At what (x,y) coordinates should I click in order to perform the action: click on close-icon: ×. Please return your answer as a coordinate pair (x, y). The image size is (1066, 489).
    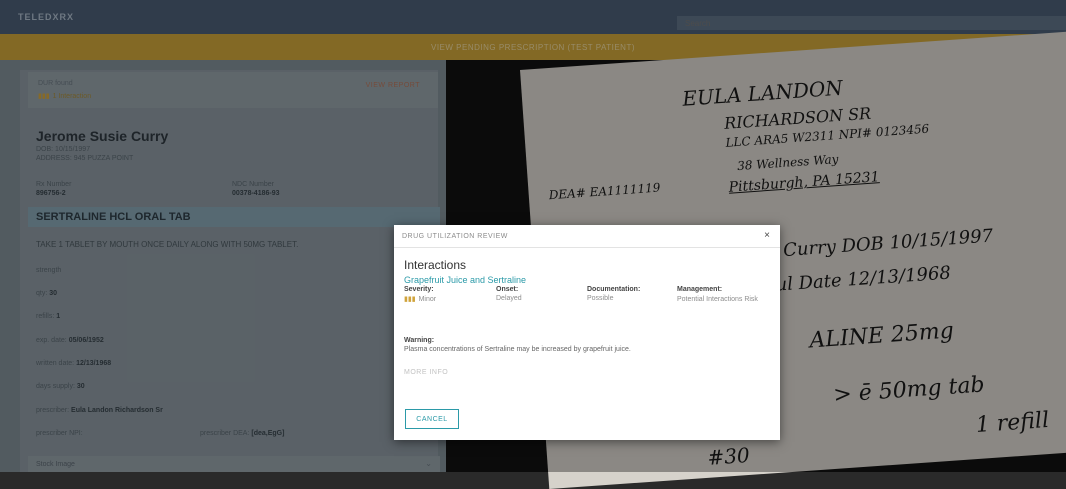
    Looking at the image, I should click on (767, 235).